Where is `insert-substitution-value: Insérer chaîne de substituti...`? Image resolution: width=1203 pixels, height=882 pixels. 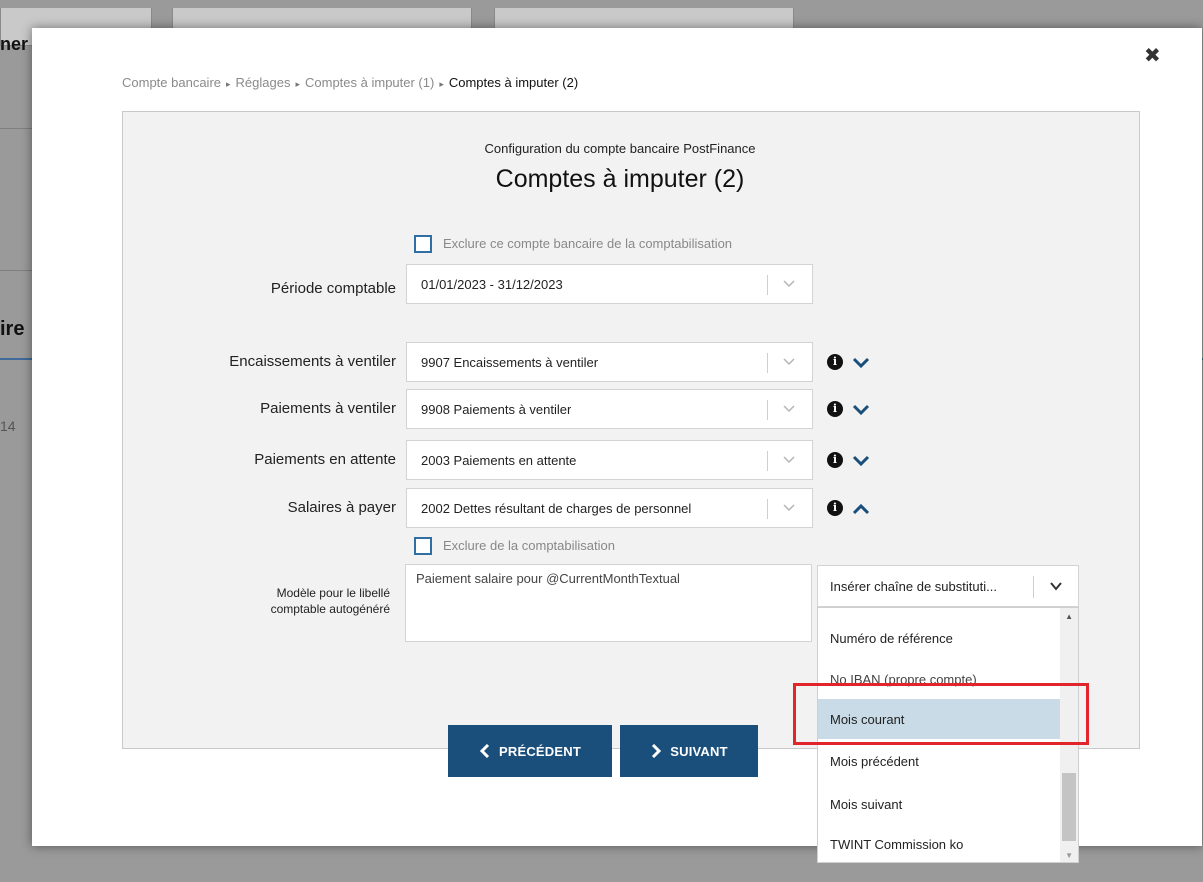
insert-substitution-value: Insérer chaîne de substituti... is located at coordinates (913, 586).